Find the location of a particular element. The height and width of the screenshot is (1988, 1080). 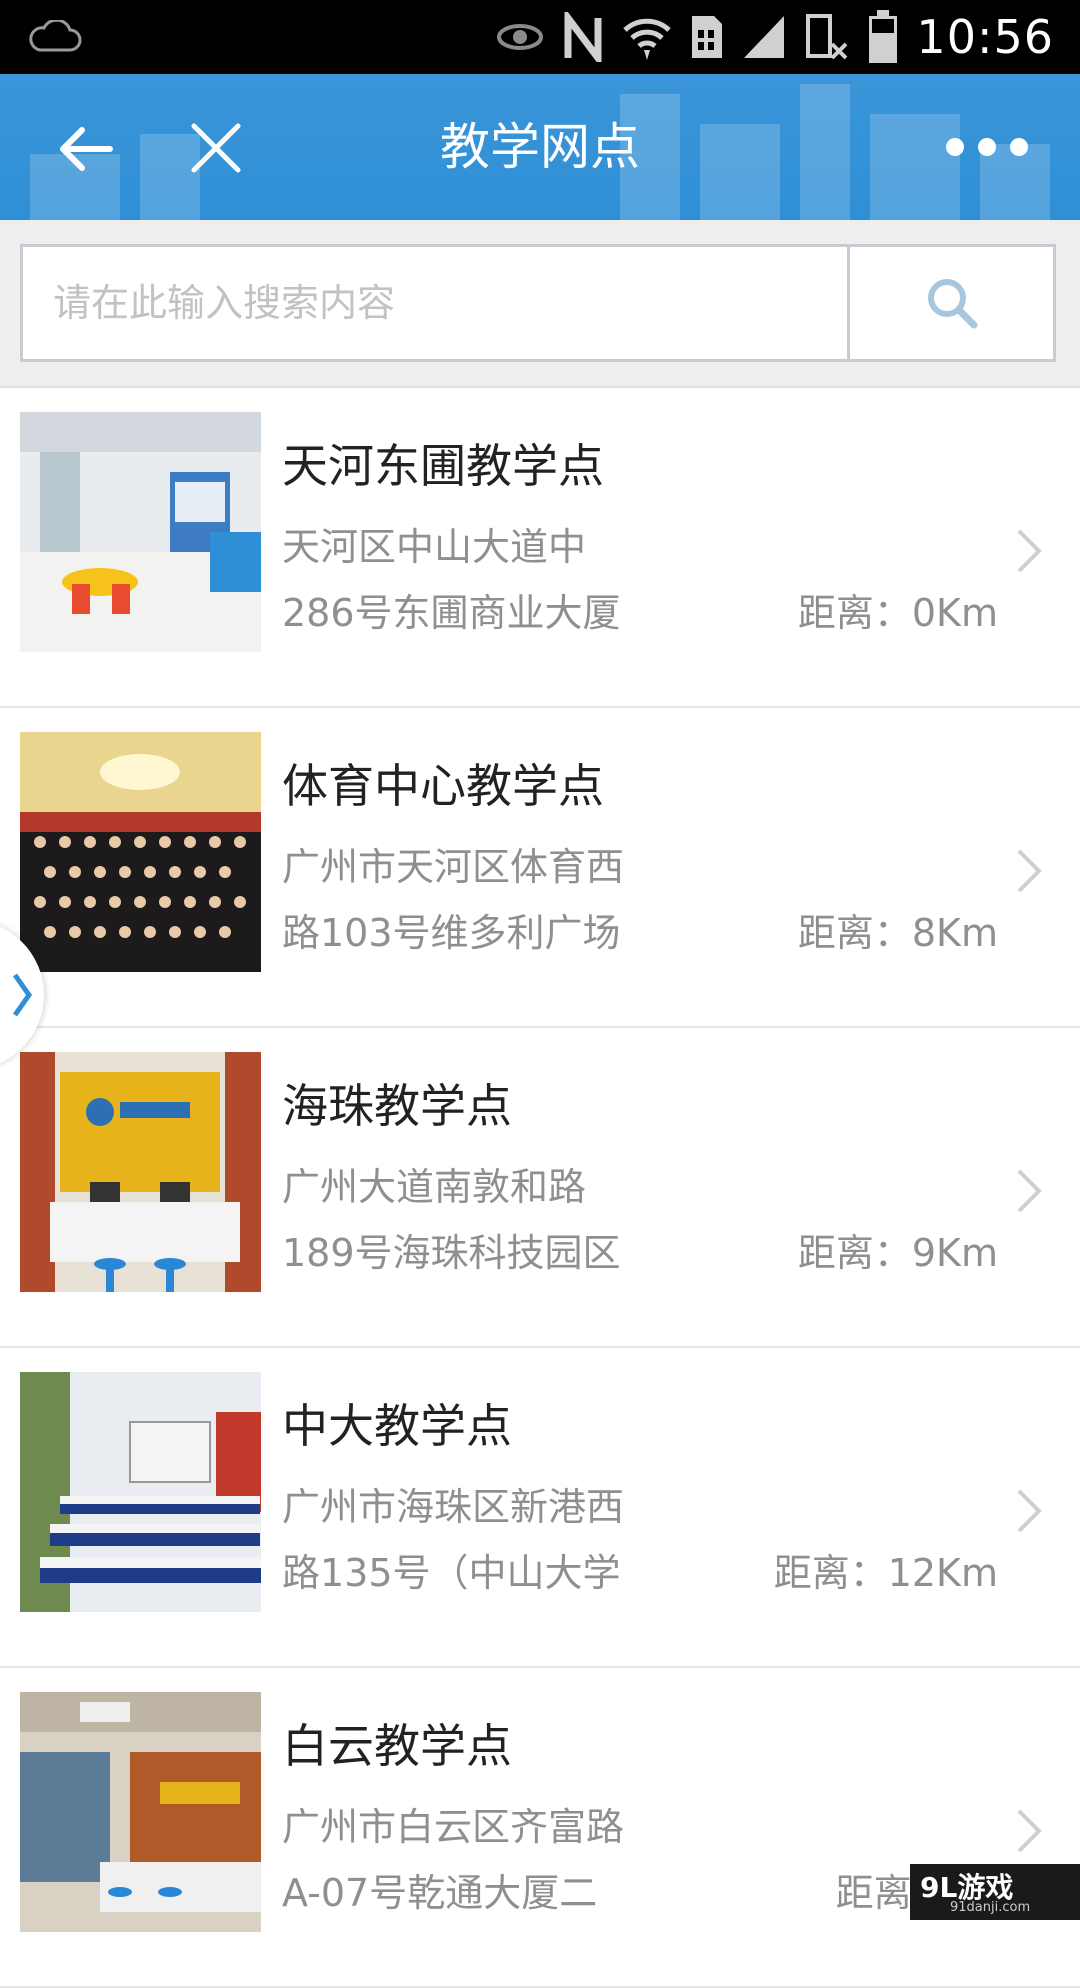

location-address: 天河区中山大道中 is located at coordinates (434, 547).